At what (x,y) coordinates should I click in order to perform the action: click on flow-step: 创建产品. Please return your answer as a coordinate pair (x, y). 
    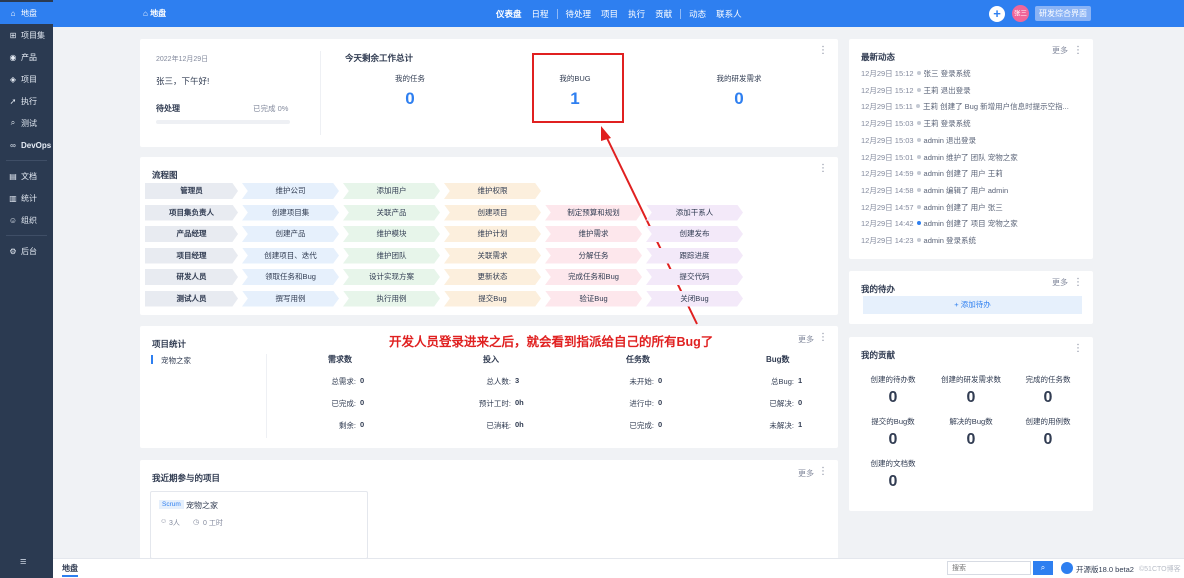
    Looking at the image, I should click on (290, 234).